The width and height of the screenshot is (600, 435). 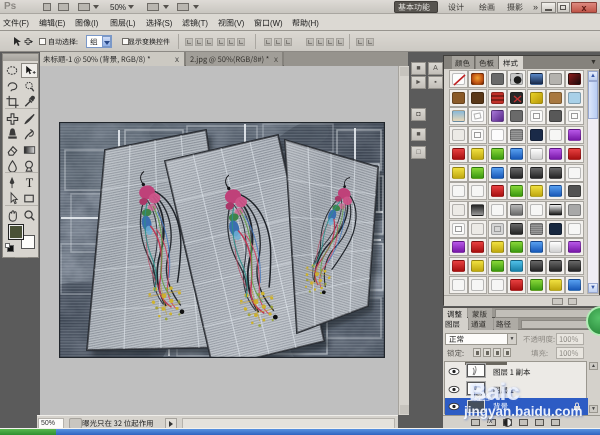 What do you see at coordinates (203, 23) in the screenshot?
I see `svg-text: (T)` at bounding box center [203, 23].